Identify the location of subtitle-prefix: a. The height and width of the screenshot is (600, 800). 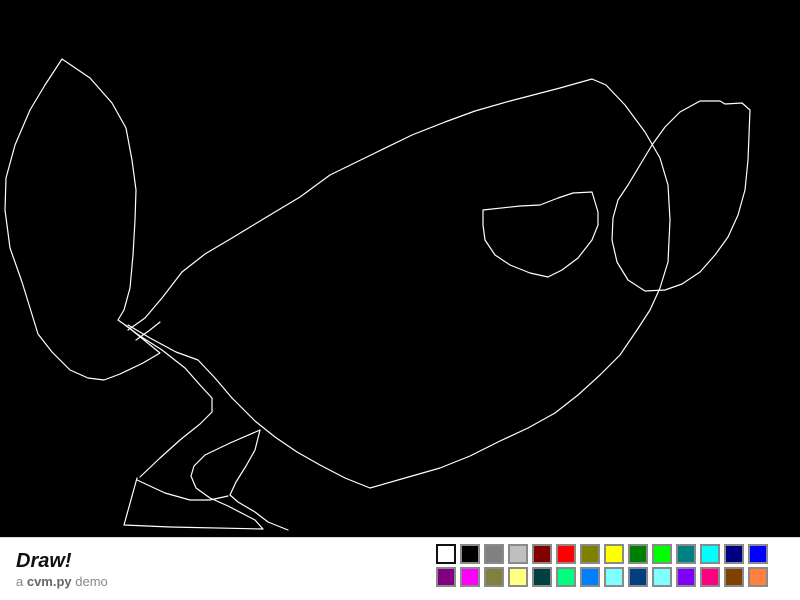
(21, 581).